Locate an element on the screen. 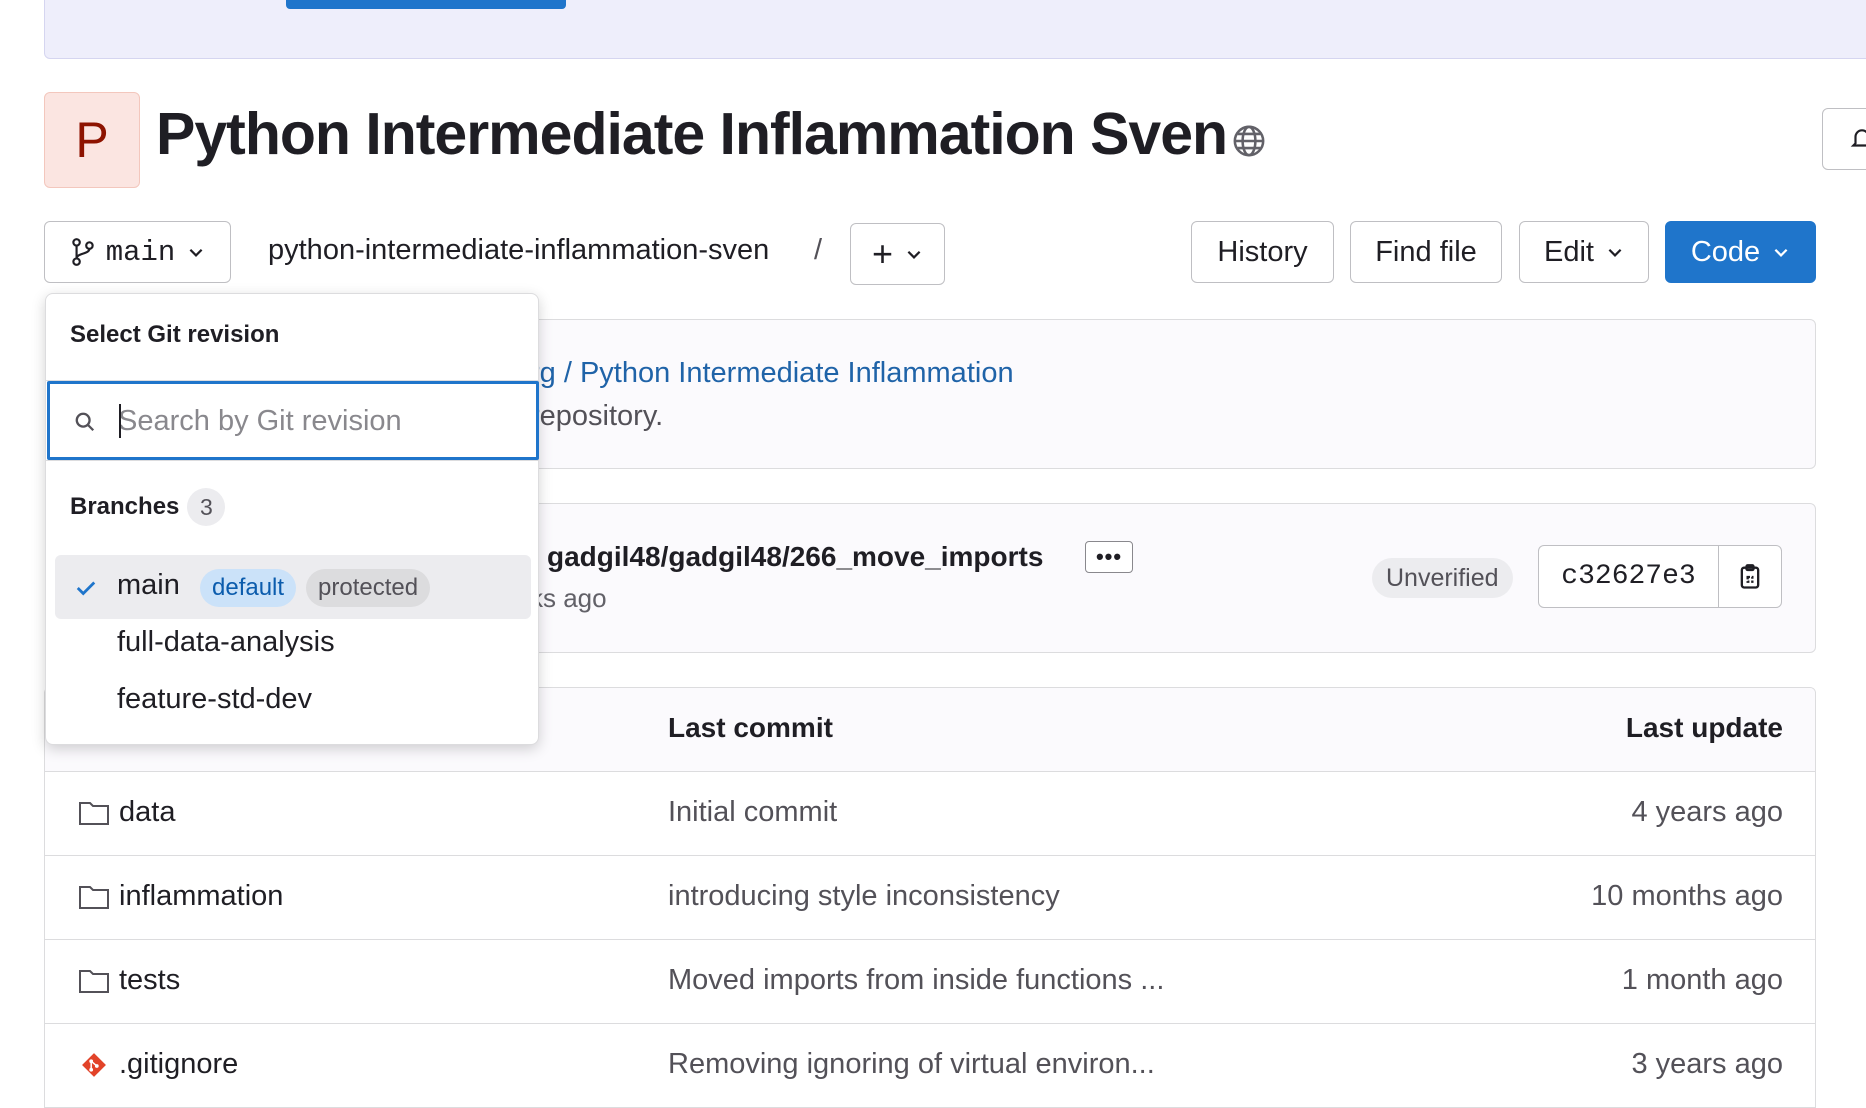 The image size is (1866, 1108). branch-name: main is located at coordinates (140, 252).